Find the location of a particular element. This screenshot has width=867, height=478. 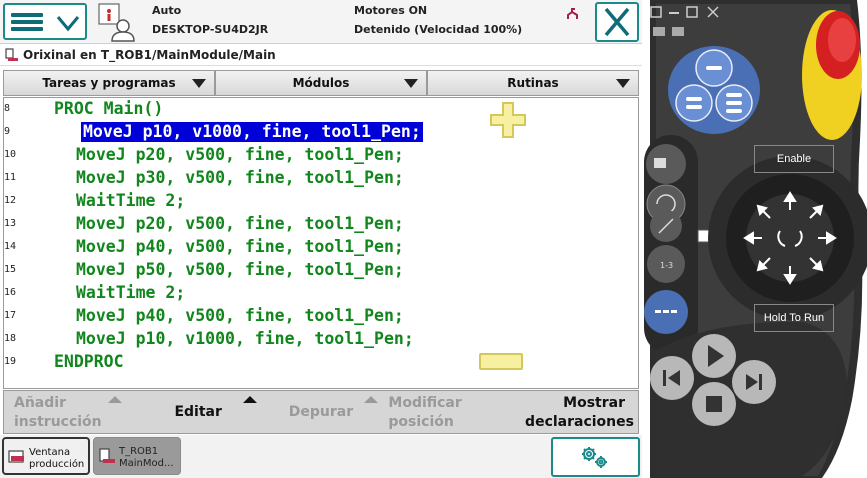

controller-name: DESKTOP-SU4D2JR is located at coordinates (210, 29).